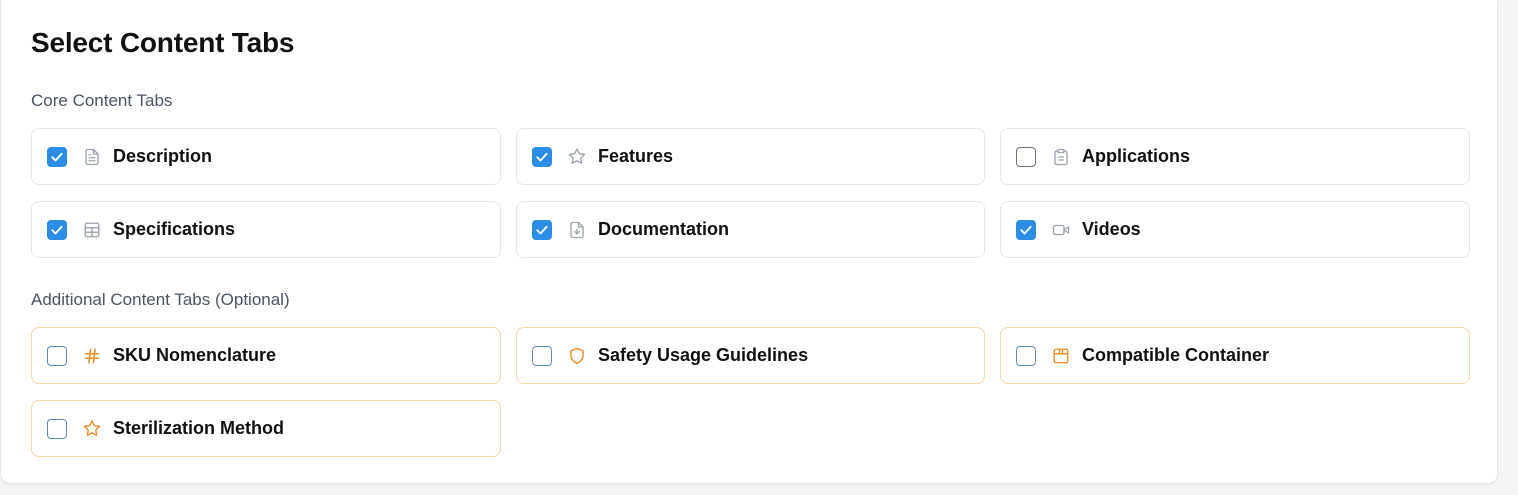 This screenshot has width=1518, height=495. I want to click on tab-option-label: Applications, so click(1136, 156).